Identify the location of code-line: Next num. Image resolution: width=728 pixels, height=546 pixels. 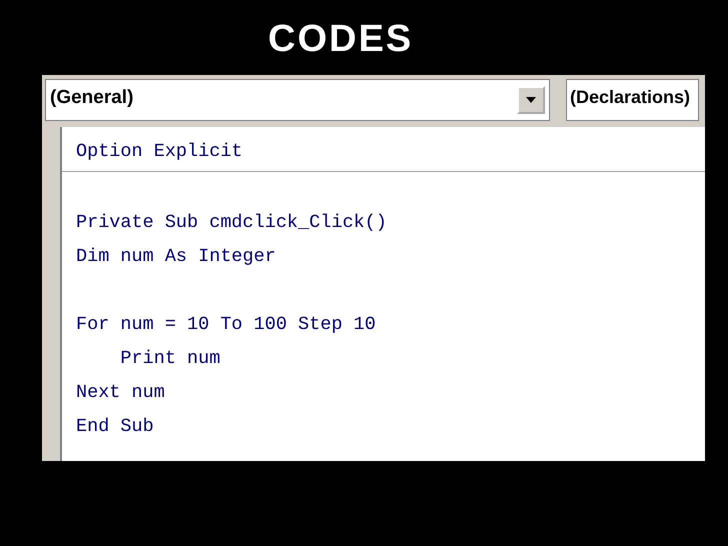
(120, 393).